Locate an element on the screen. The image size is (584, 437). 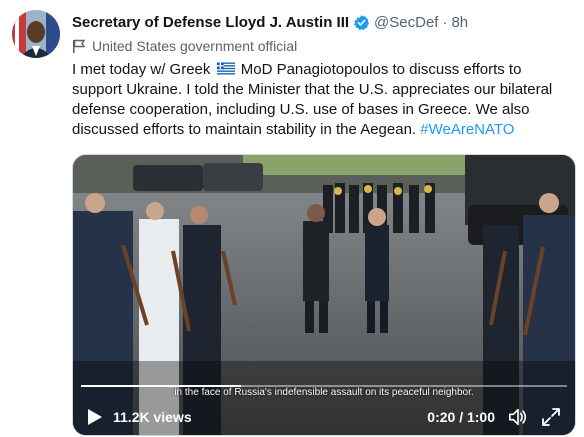
hashtag-link: #WeAreNATO is located at coordinates (467, 129).